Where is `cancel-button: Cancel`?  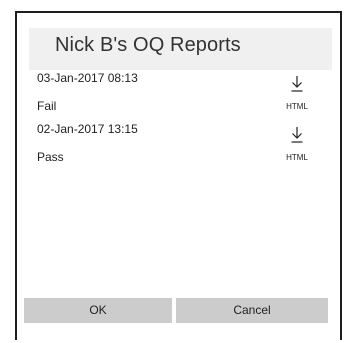 cancel-button: Cancel is located at coordinates (252, 310).